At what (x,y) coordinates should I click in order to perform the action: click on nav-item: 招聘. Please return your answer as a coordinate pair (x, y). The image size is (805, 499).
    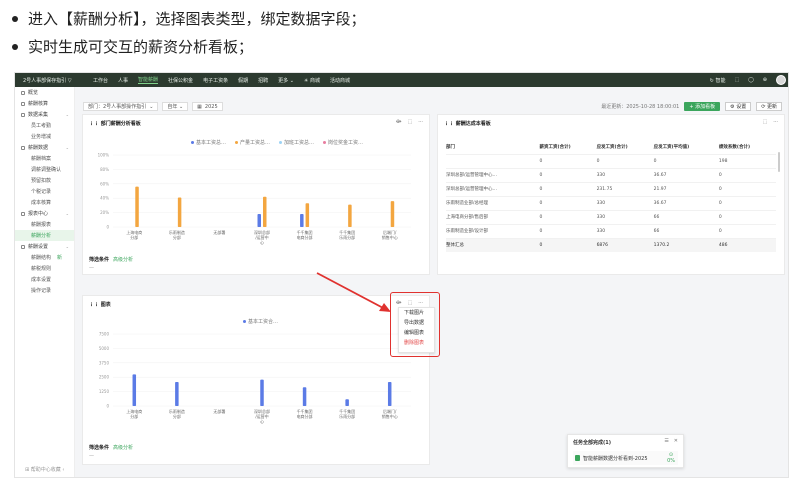
    Looking at the image, I should click on (263, 80).